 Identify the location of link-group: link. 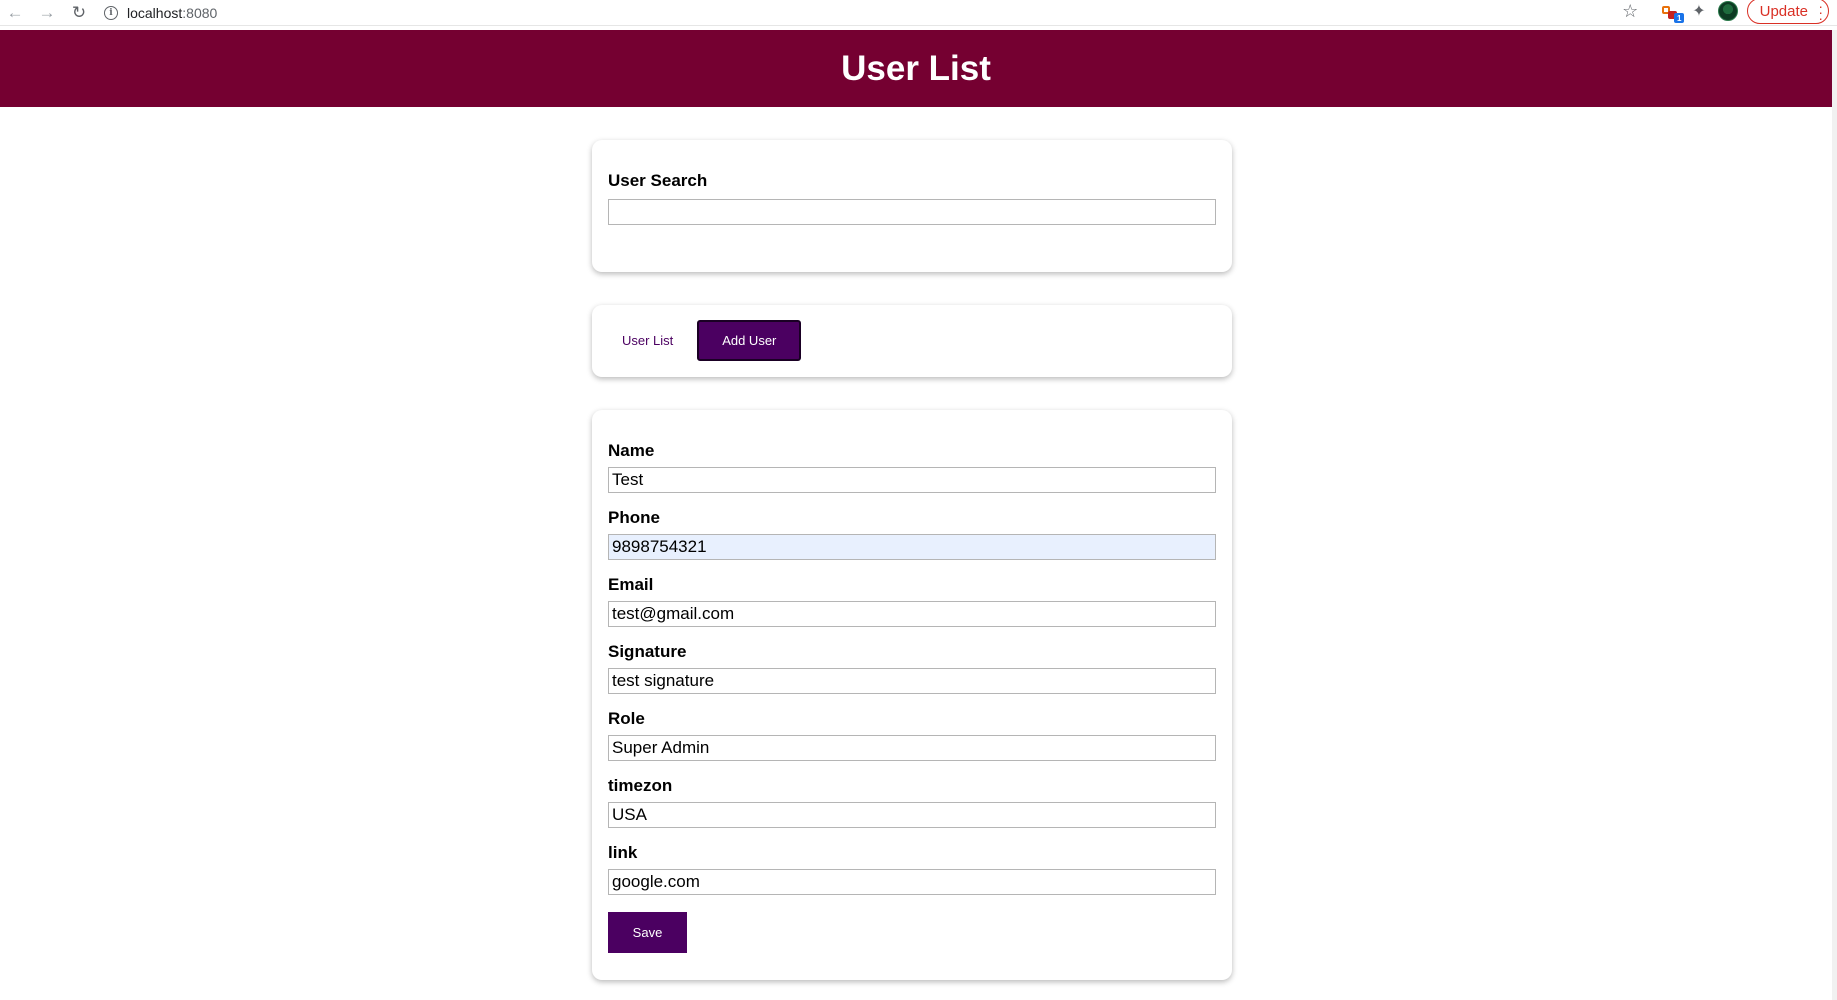
(912, 869).